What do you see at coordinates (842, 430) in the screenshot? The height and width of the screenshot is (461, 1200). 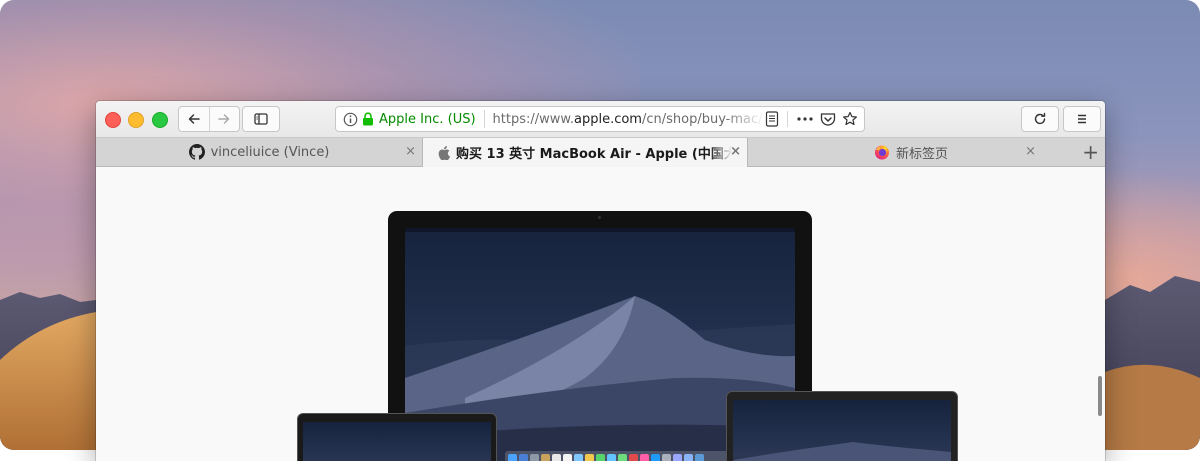 I see `macbook-screen` at bounding box center [842, 430].